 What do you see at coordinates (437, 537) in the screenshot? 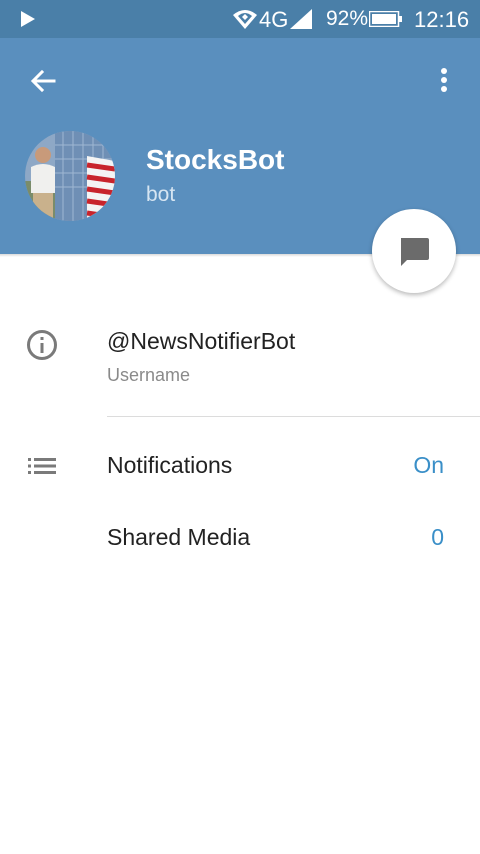
I see `shared-media-count: 0` at bounding box center [437, 537].